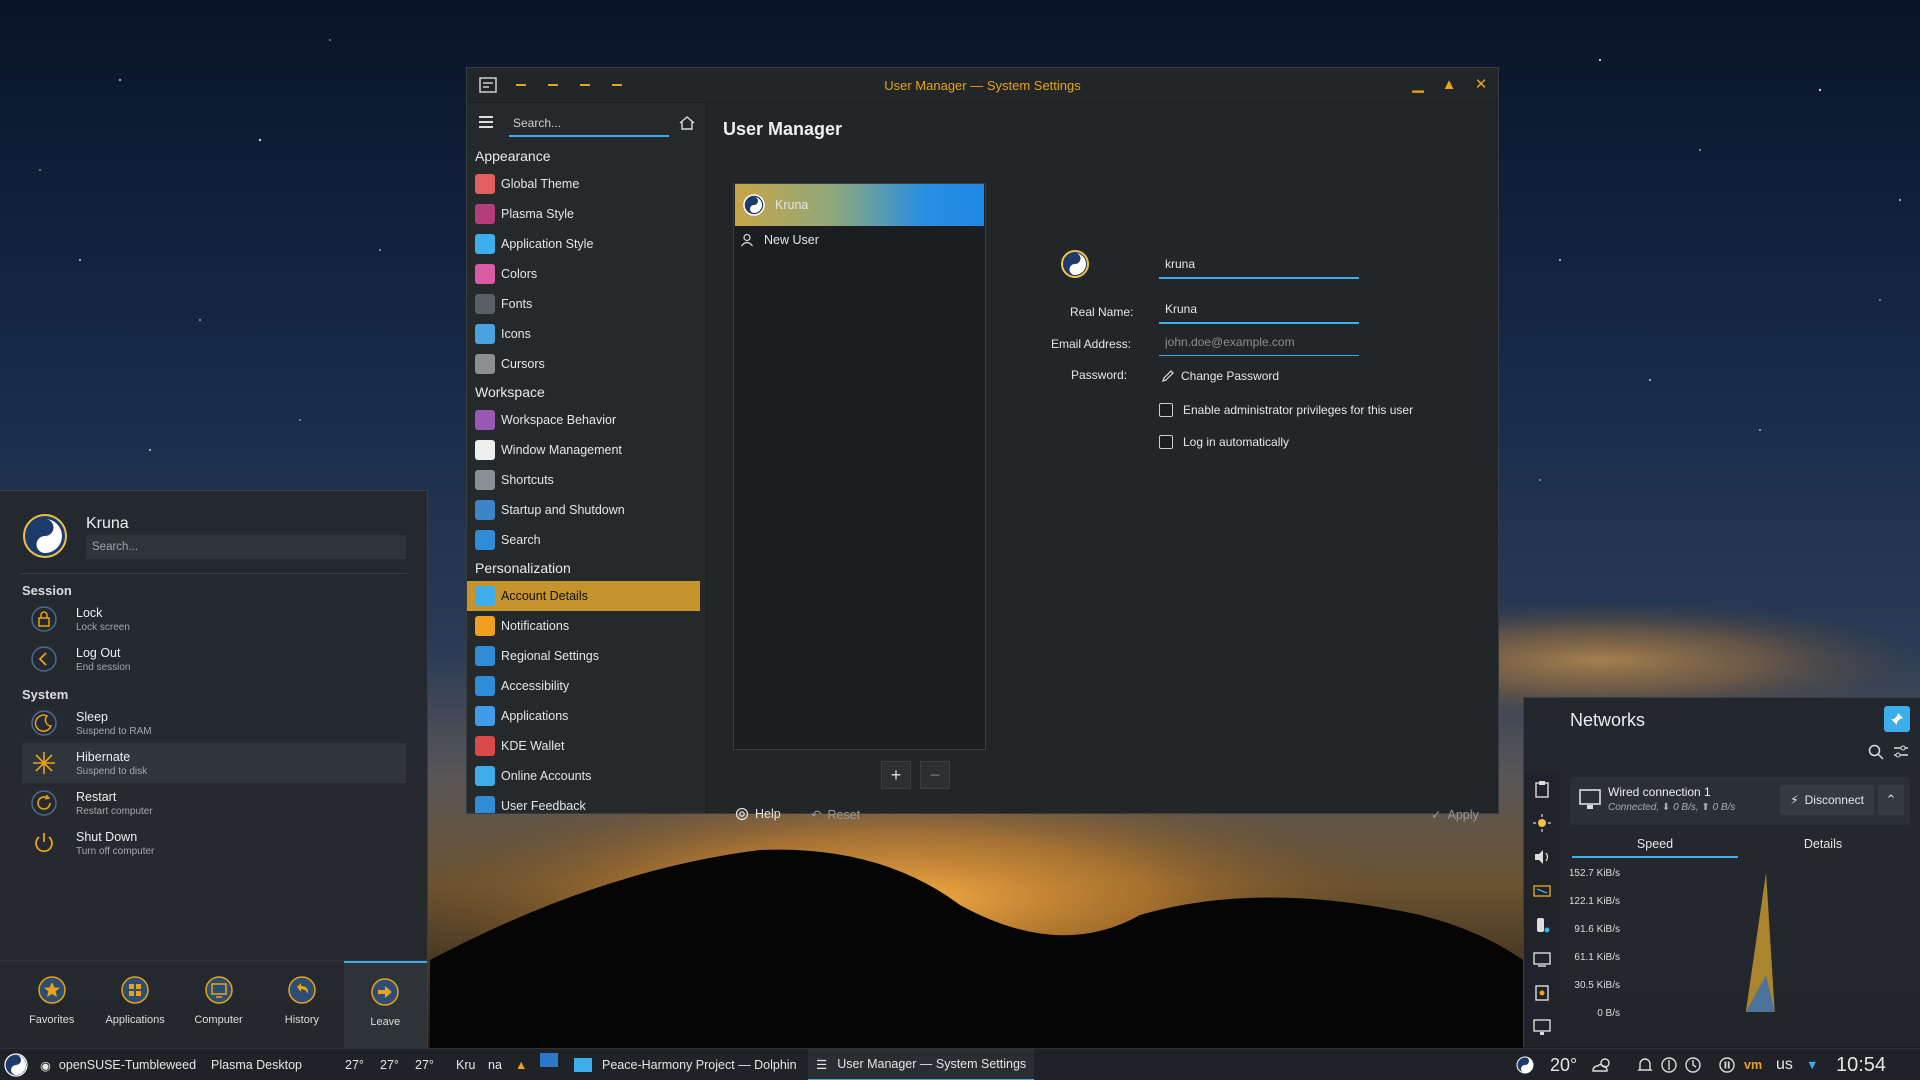  I want to click on power-profile-icon, so click(1693, 1065).